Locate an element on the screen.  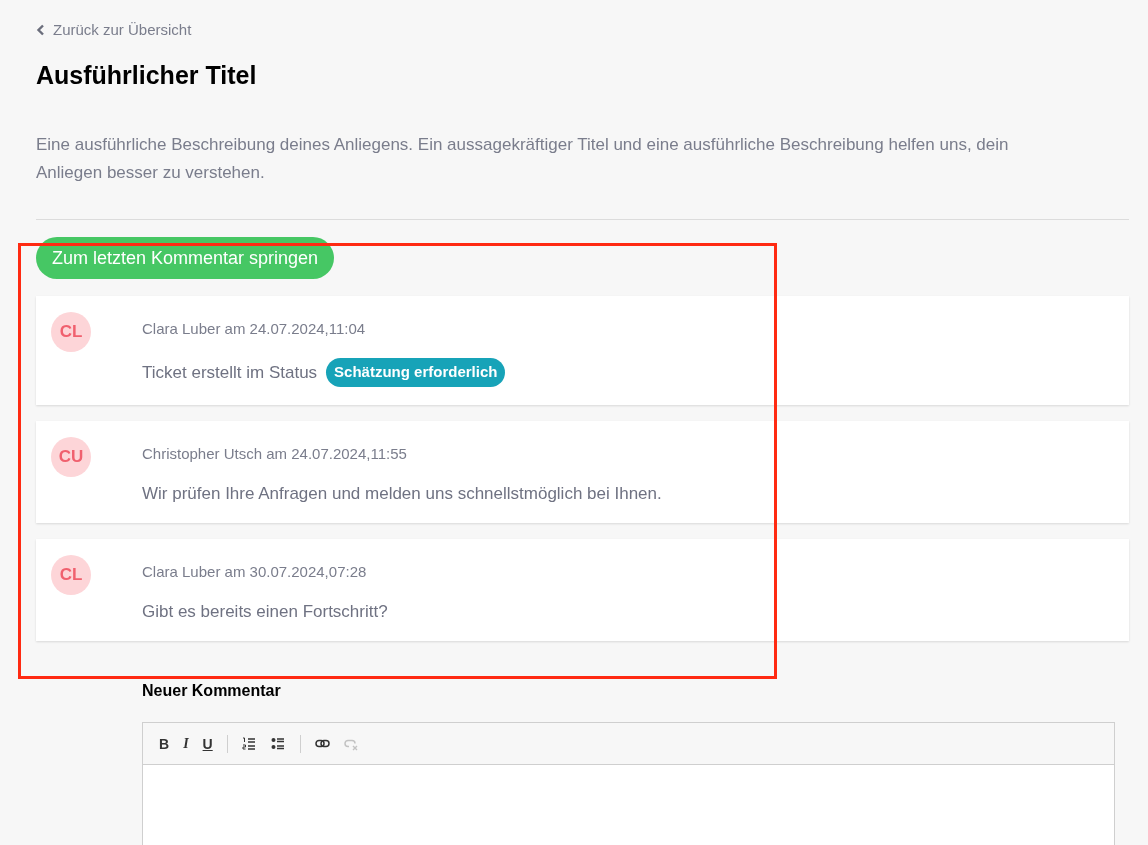
bold-button: B is located at coordinates (164, 743).